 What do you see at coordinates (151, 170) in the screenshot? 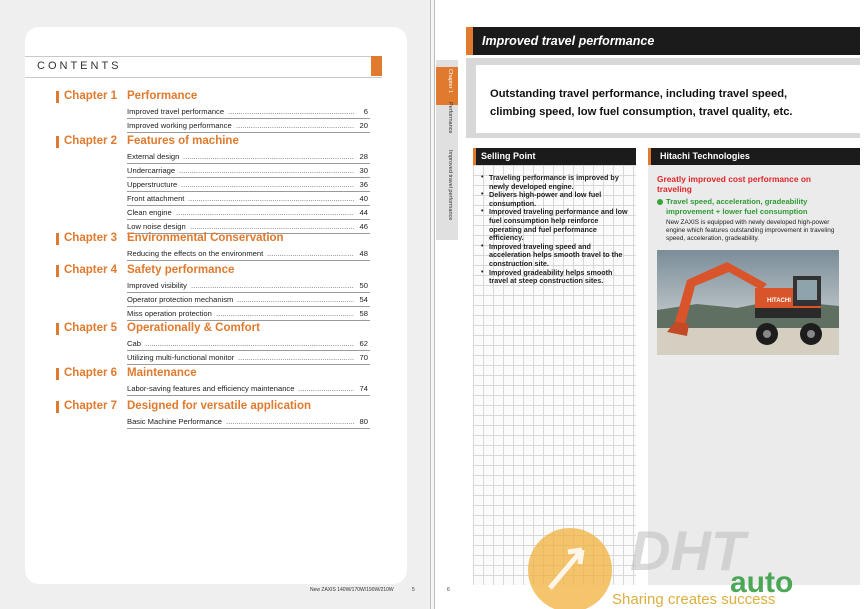
I see `toc-entry-label: Undercarriage` at bounding box center [151, 170].